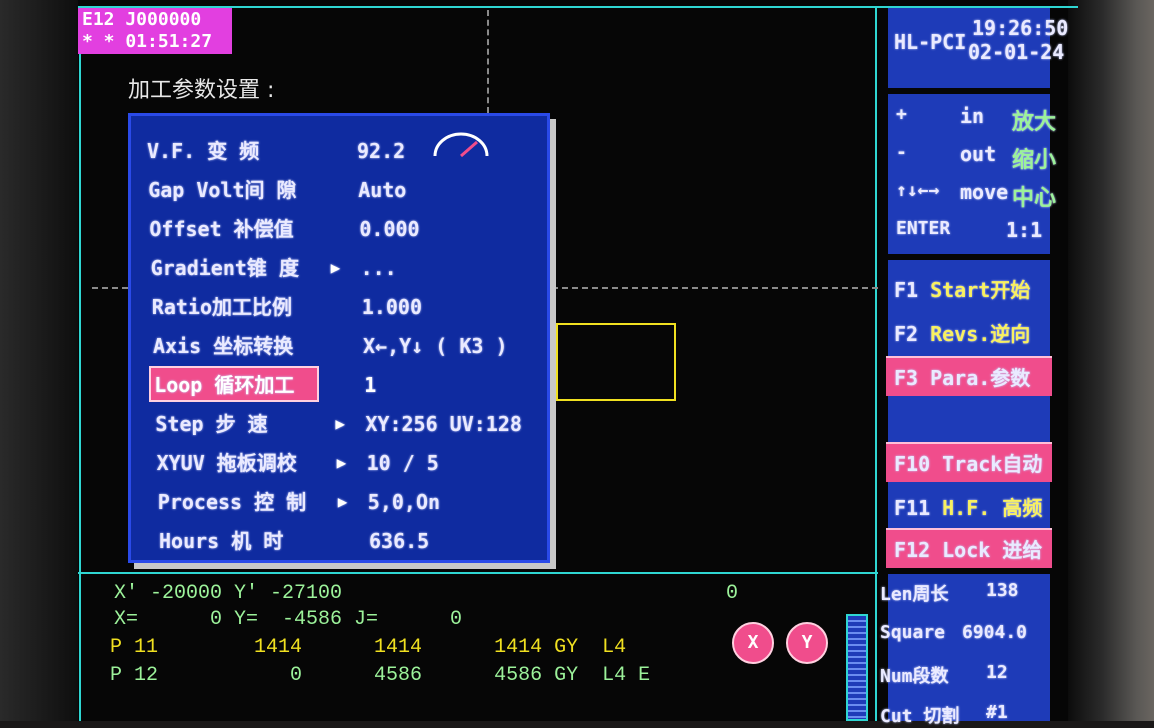 This screenshot has width=1154, height=728. Describe the element at coordinates (984, 192) in the screenshot. I see `zoom-command: move` at that location.